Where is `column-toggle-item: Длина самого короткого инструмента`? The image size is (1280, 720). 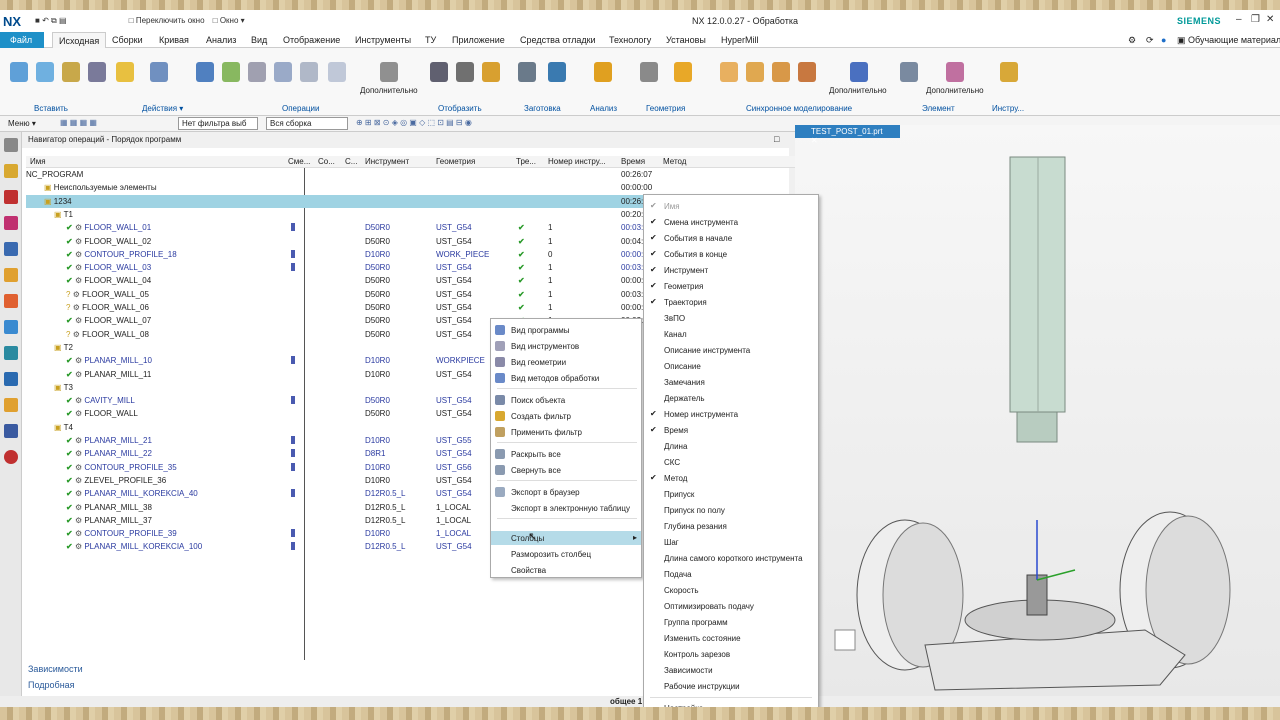
column-toggle-item: Длина самого короткого инструмента is located at coordinates (731, 558).